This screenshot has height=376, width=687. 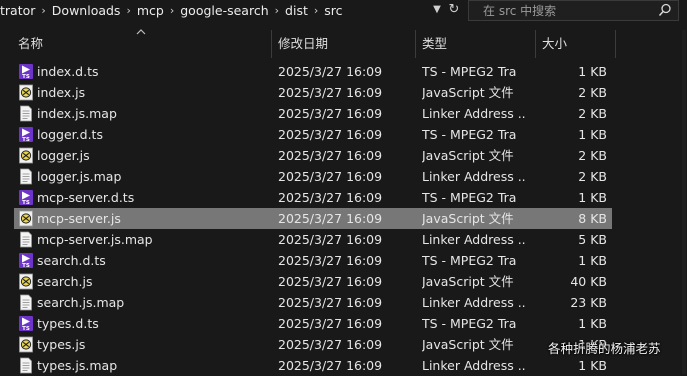 What do you see at coordinates (153, 71) in the screenshot?
I see `file-name: index.d.ts` at bounding box center [153, 71].